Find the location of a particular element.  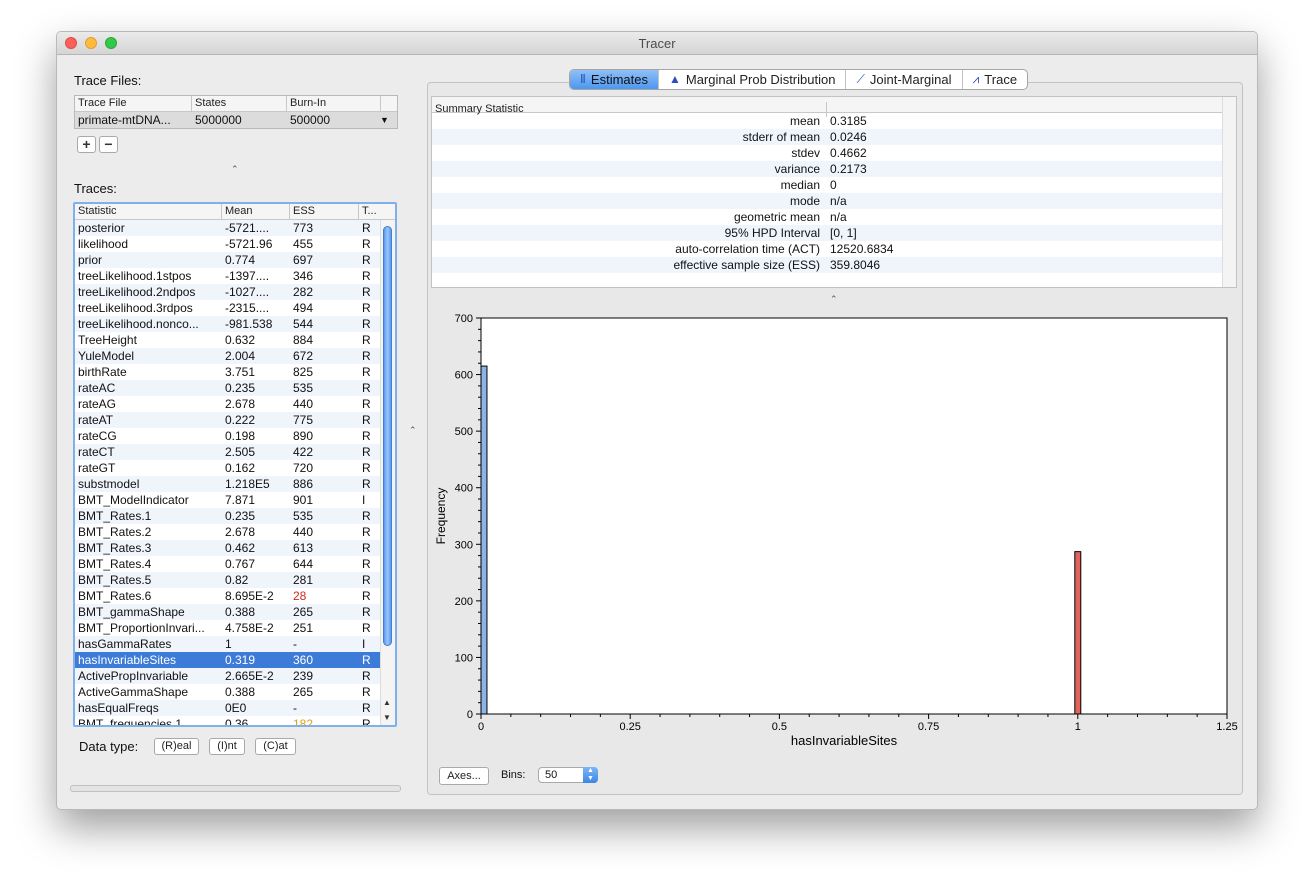

mean-column-header: Mean is located at coordinates (256, 211).